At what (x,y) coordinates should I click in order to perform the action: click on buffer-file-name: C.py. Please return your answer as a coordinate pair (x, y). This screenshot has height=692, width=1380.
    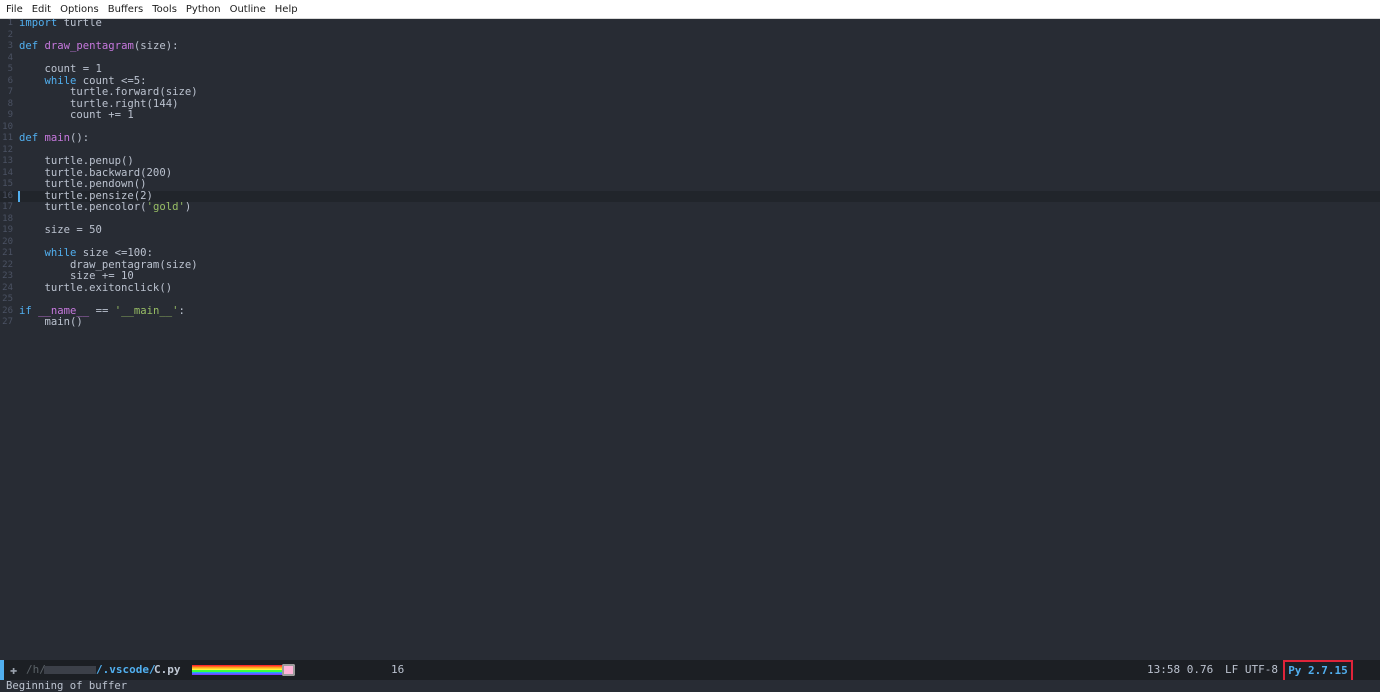
    Looking at the image, I should click on (167, 670).